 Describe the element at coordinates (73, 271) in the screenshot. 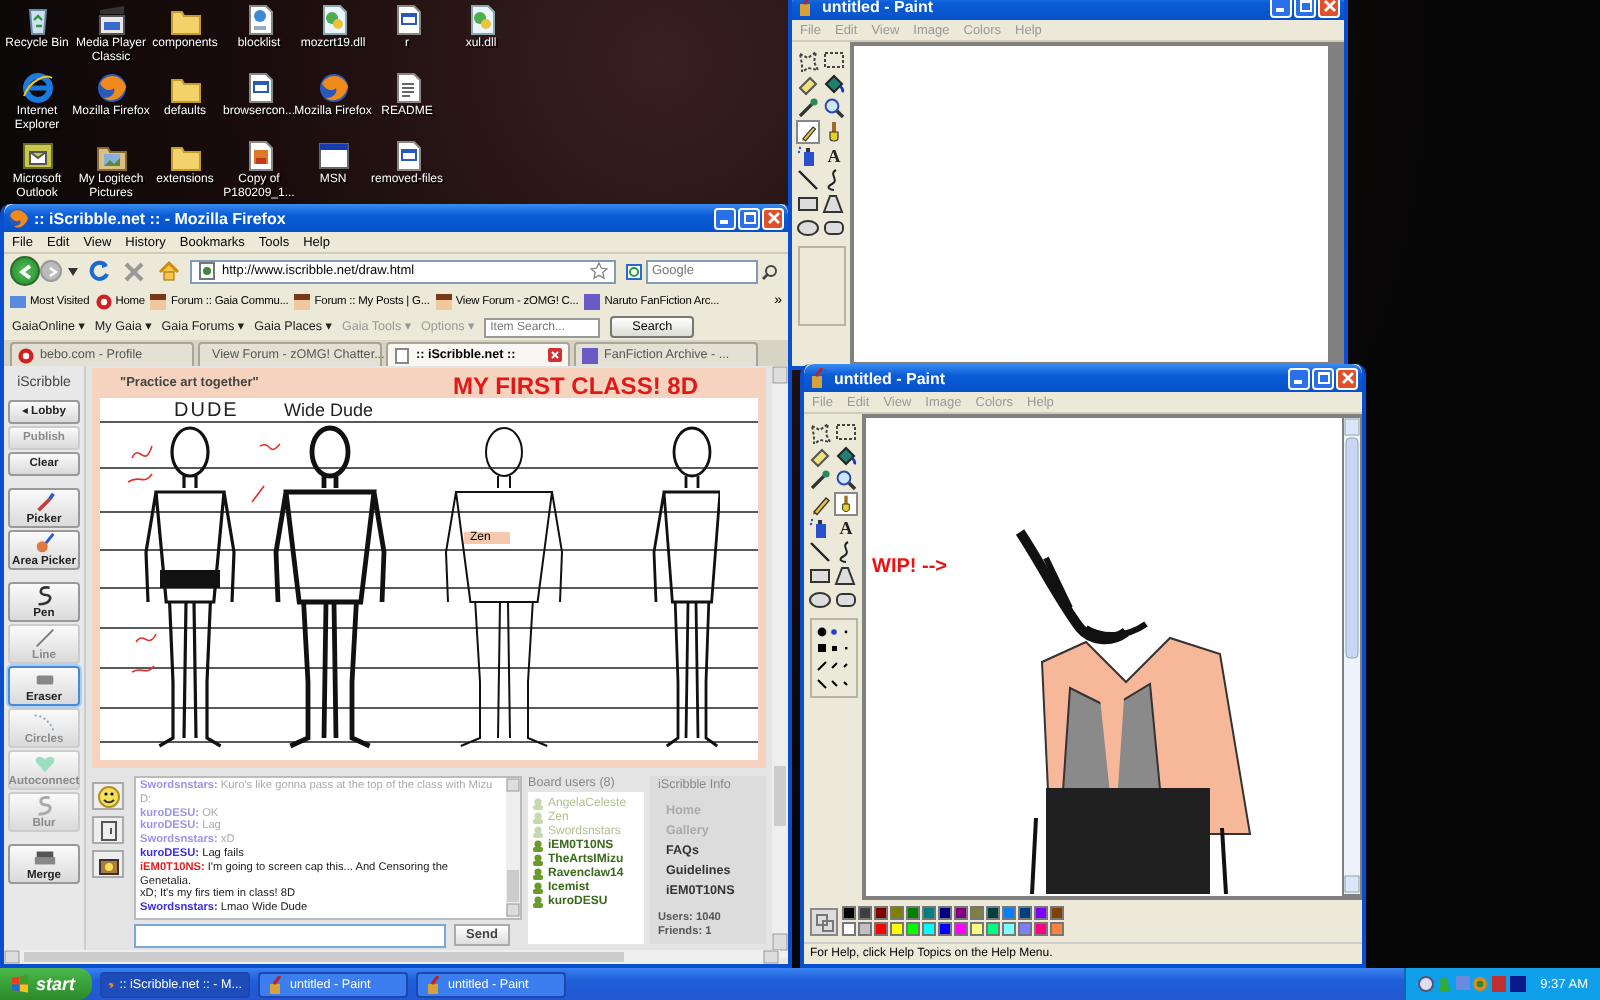

I see `caret-icon` at that location.